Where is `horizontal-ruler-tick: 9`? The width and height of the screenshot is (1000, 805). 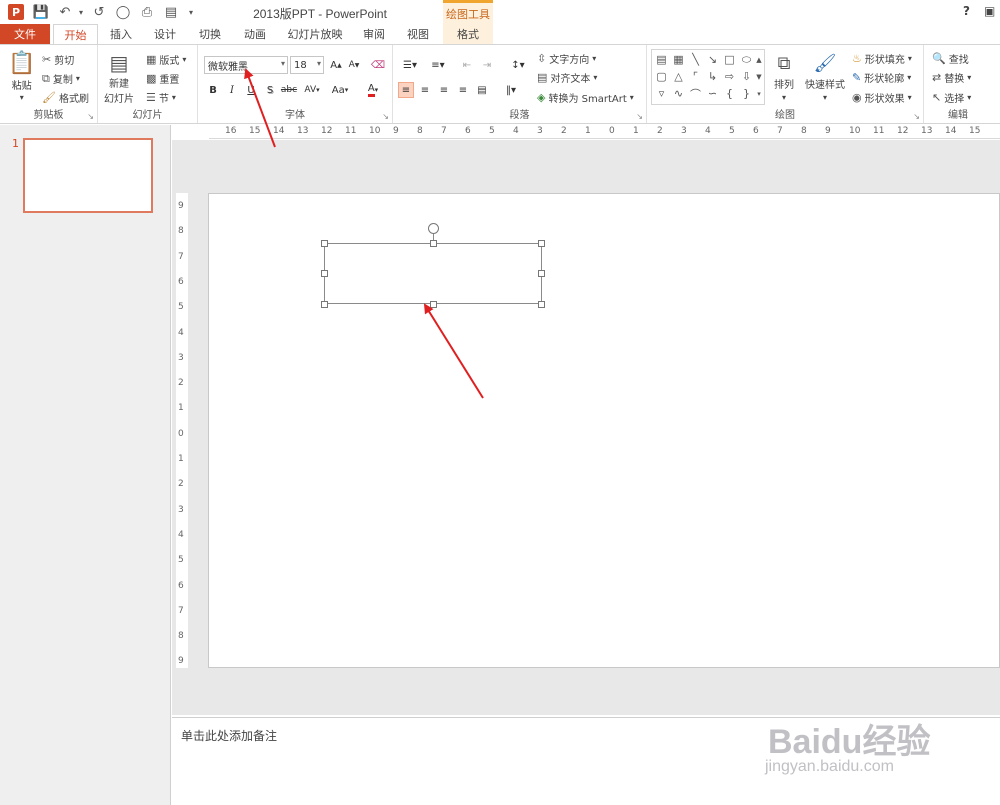 horizontal-ruler-tick: 9 is located at coordinates (828, 131).